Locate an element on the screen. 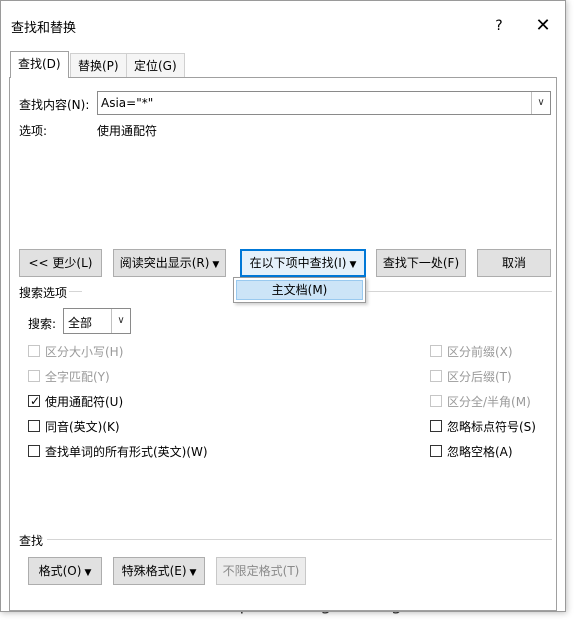 The width and height of the screenshot is (575, 623). find-what-value: Asia="*" is located at coordinates (127, 103).